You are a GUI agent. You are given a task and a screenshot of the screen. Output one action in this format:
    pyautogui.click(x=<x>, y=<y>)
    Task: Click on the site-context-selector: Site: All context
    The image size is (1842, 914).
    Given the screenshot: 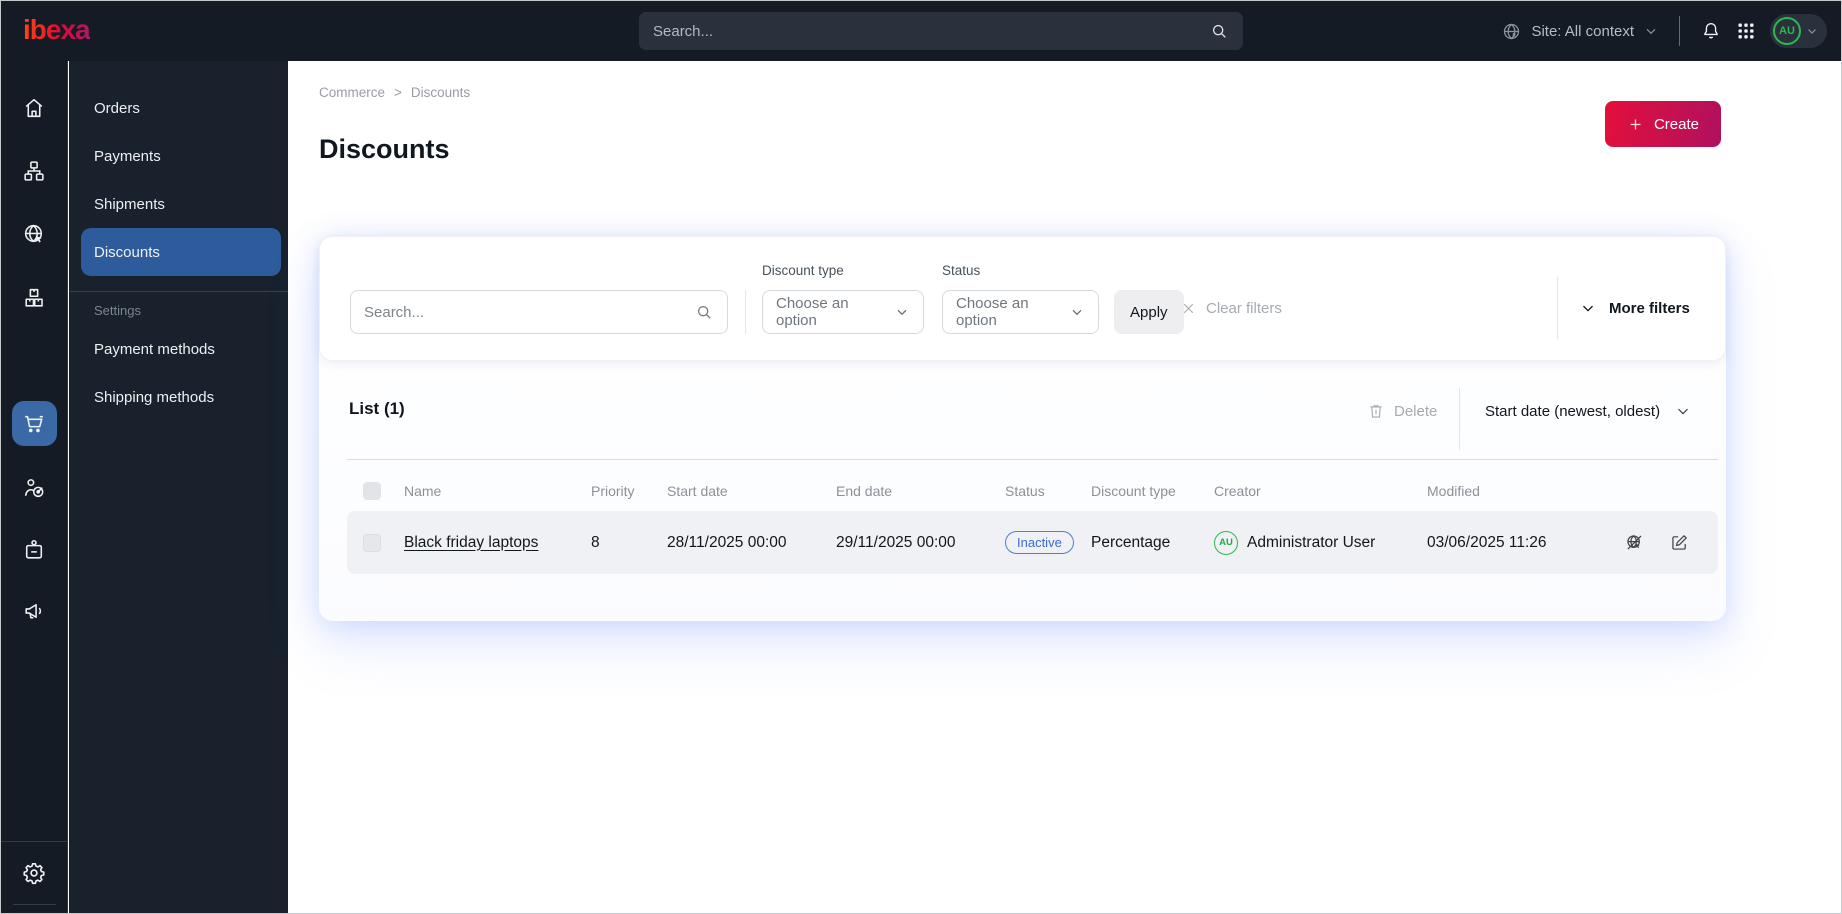 What is the action you would take?
    pyautogui.click(x=1580, y=31)
    